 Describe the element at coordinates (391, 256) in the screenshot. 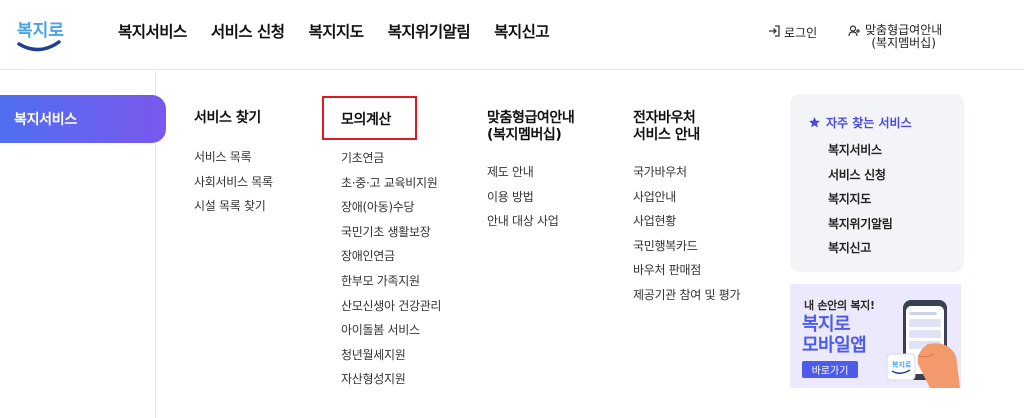

I see `menu-item: 장애인연금` at that location.